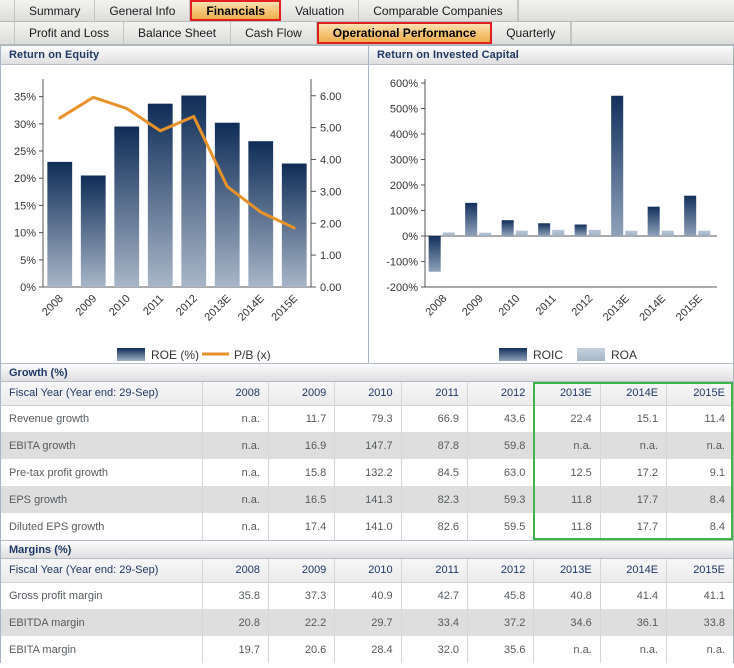 Image resolution: width=734 pixels, height=668 pixels. I want to click on column-header-2011: 2011, so click(435, 571).